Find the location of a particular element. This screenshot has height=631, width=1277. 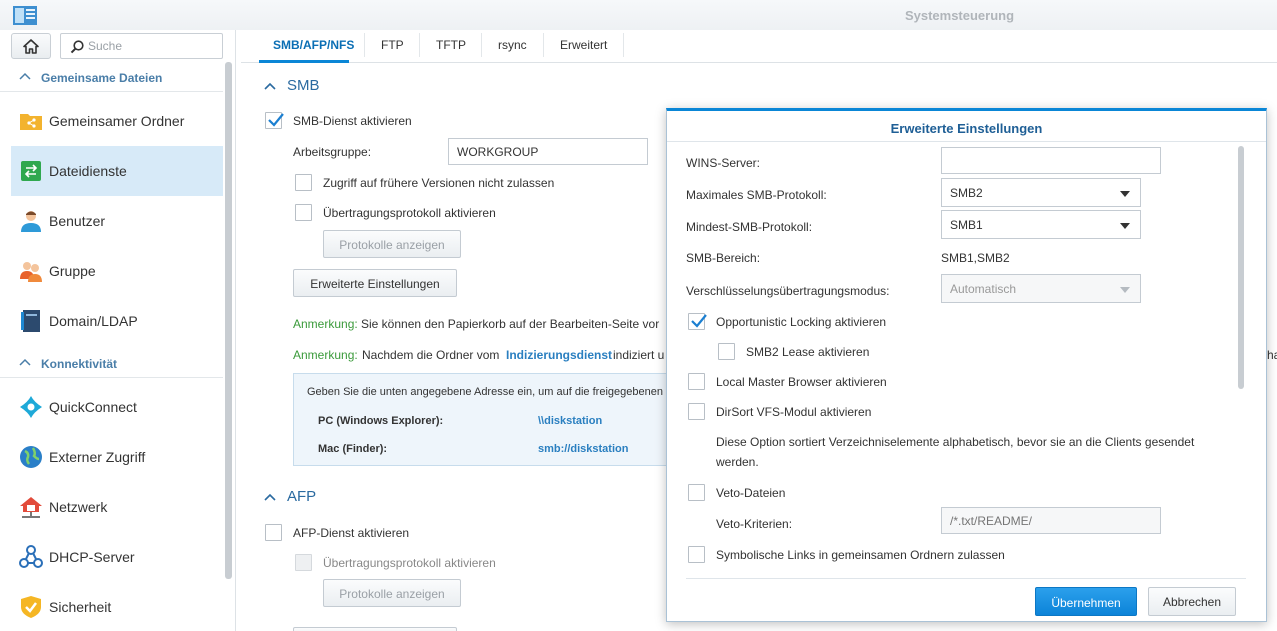

search-icon is located at coordinates (77, 47).